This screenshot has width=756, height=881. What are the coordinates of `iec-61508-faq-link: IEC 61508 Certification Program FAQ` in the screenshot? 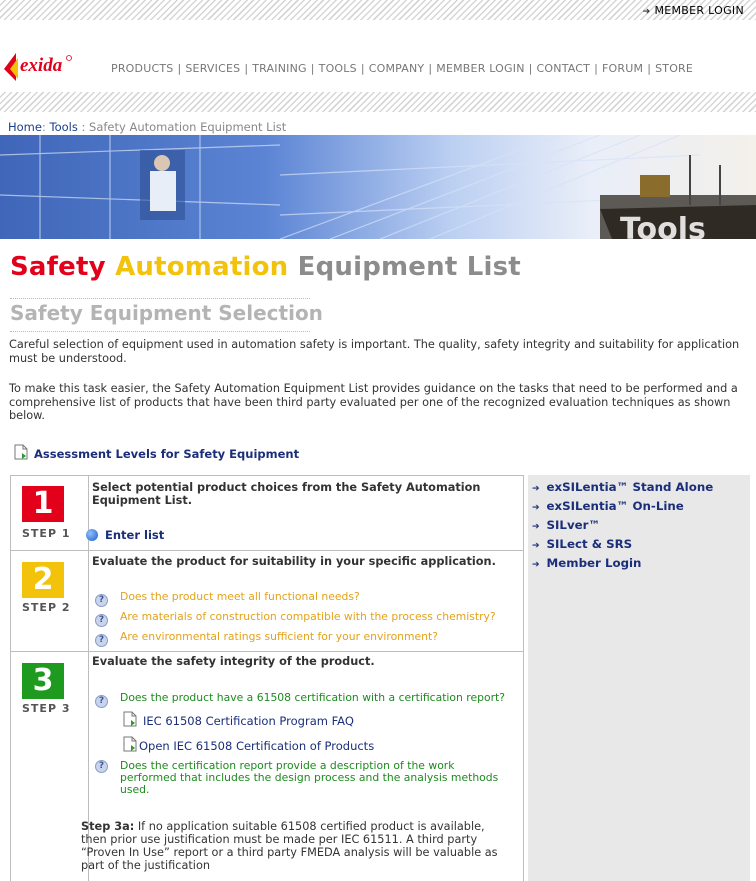 It's located at (238, 719).